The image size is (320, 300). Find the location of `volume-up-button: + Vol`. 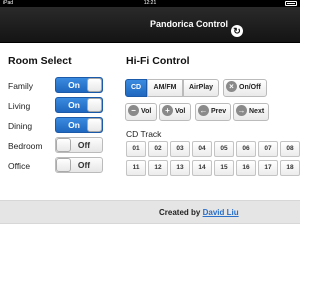

volume-up-button: + Vol is located at coordinates (175, 112).